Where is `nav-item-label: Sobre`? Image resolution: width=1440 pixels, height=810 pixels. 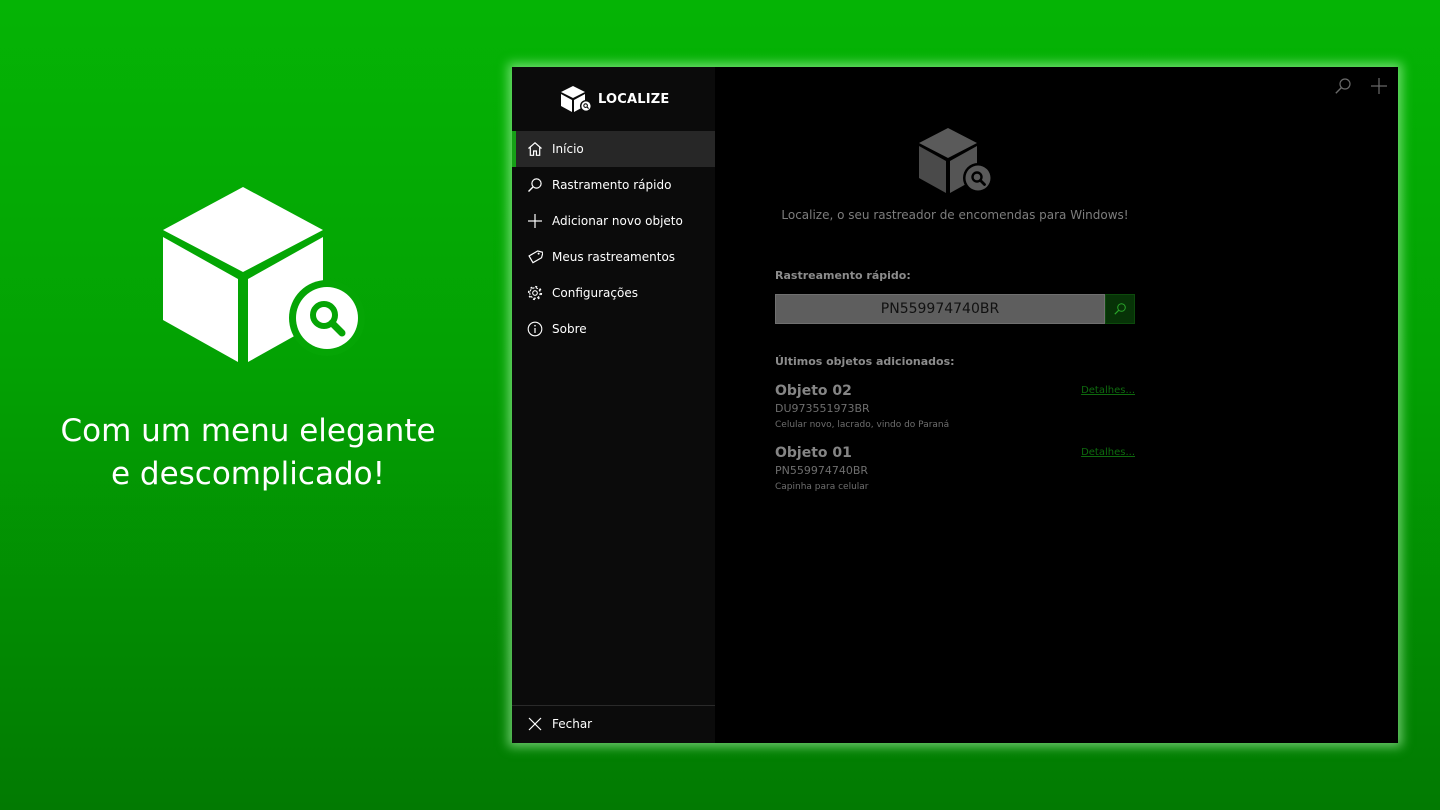
nav-item-label: Sobre is located at coordinates (569, 329).